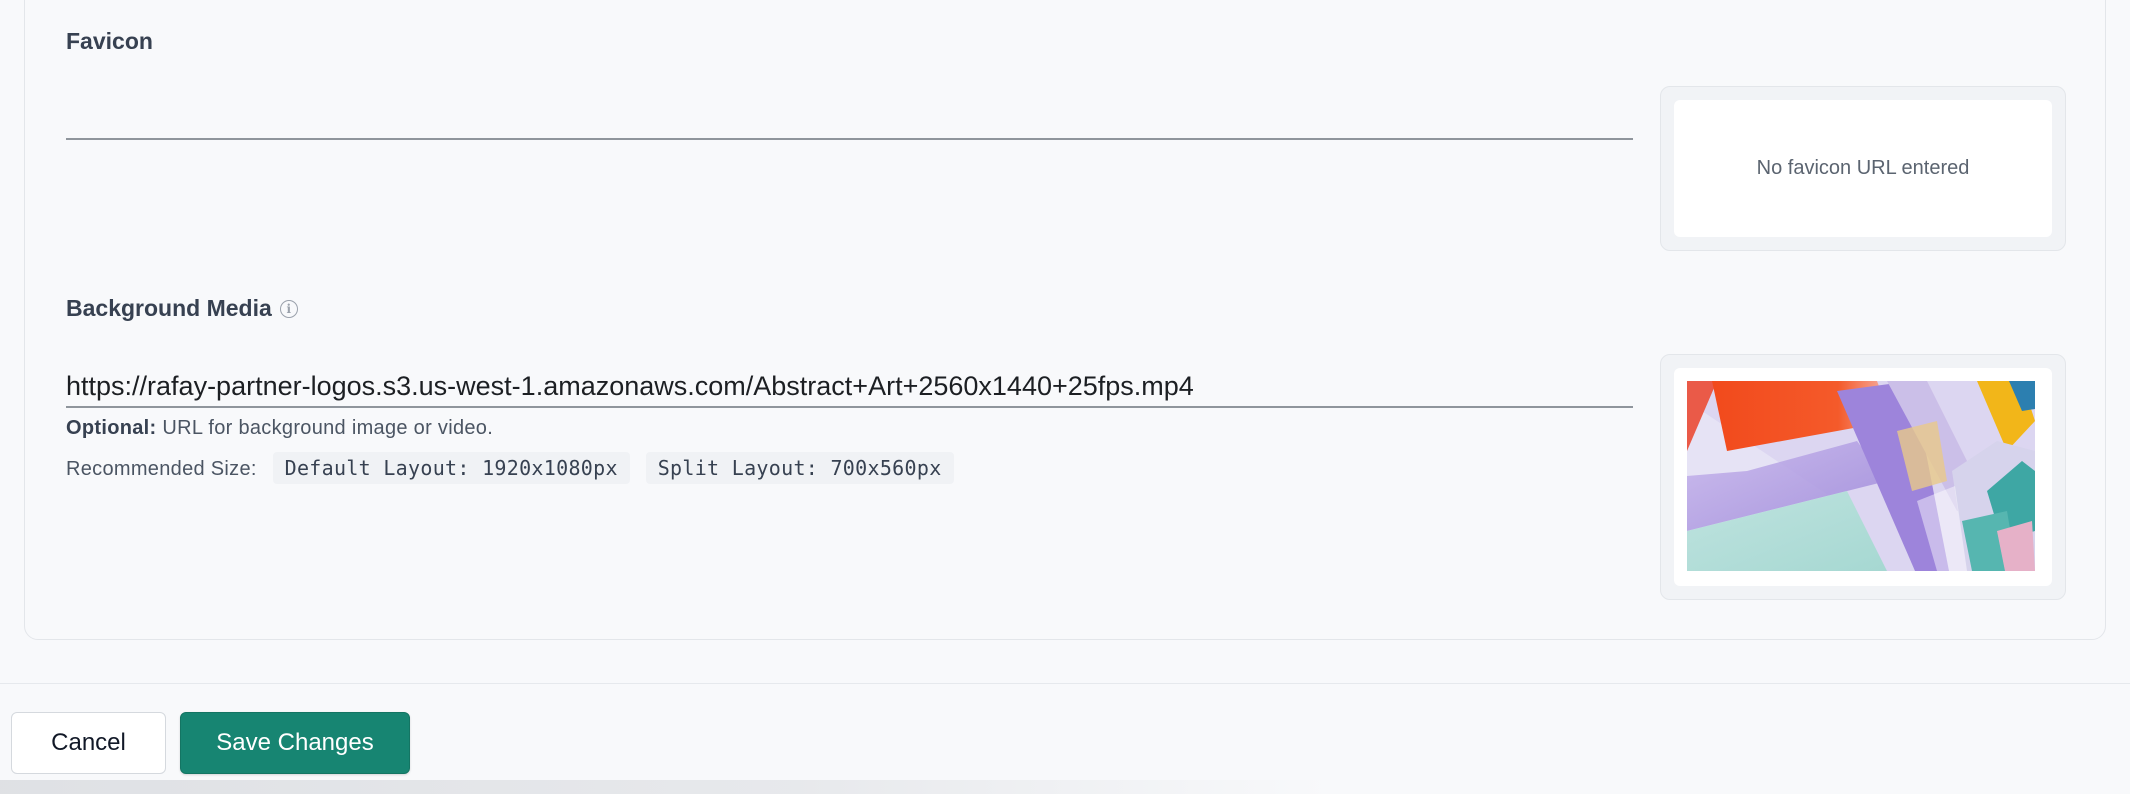 The image size is (2130, 794). What do you see at coordinates (799, 468) in the screenshot?
I see `split-layout-size: Split Layout: 700x560px` at bounding box center [799, 468].